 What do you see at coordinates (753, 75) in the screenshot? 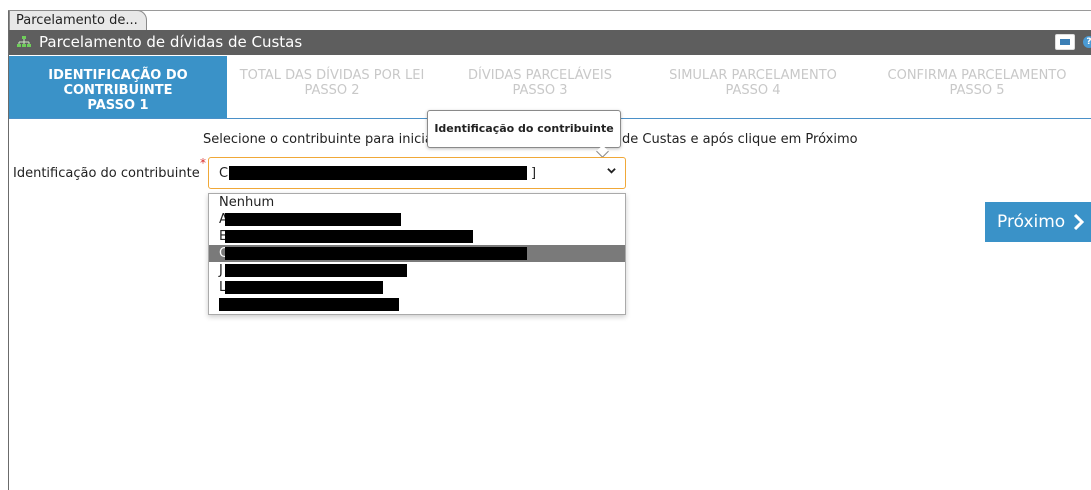
I see `step-4-label: SIMULAR PARCELAMENTO` at bounding box center [753, 75].